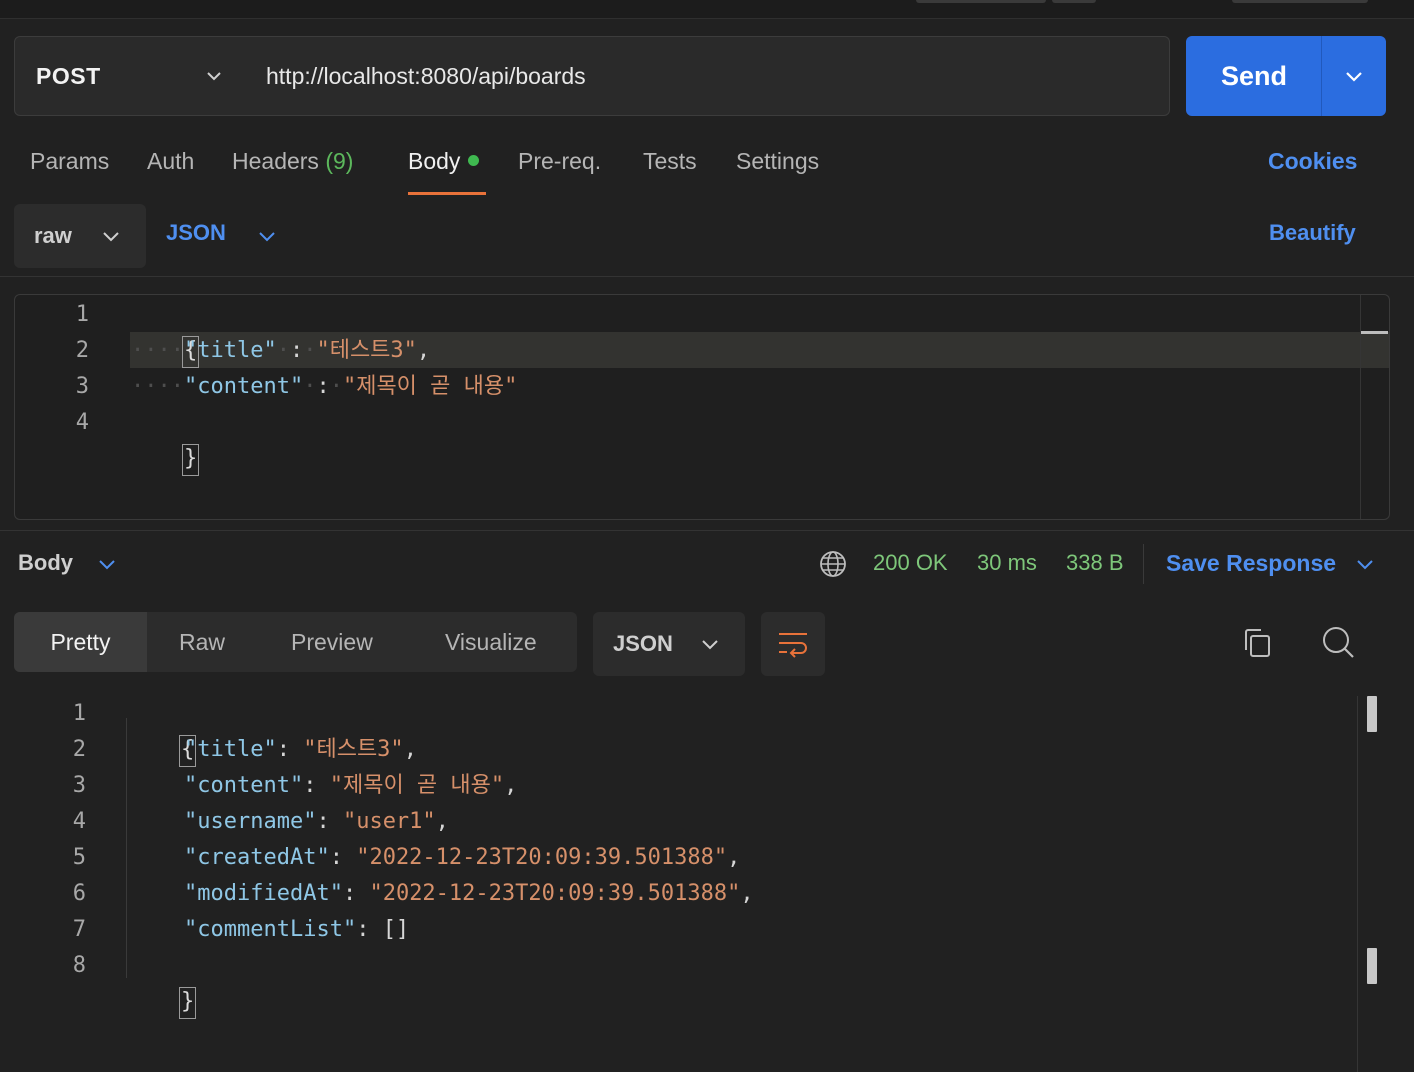 The image size is (1414, 1072). What do you see at coordinates (707, 530) in the screenshot?
I see `pane-divider` at bounding box center [707, 530].